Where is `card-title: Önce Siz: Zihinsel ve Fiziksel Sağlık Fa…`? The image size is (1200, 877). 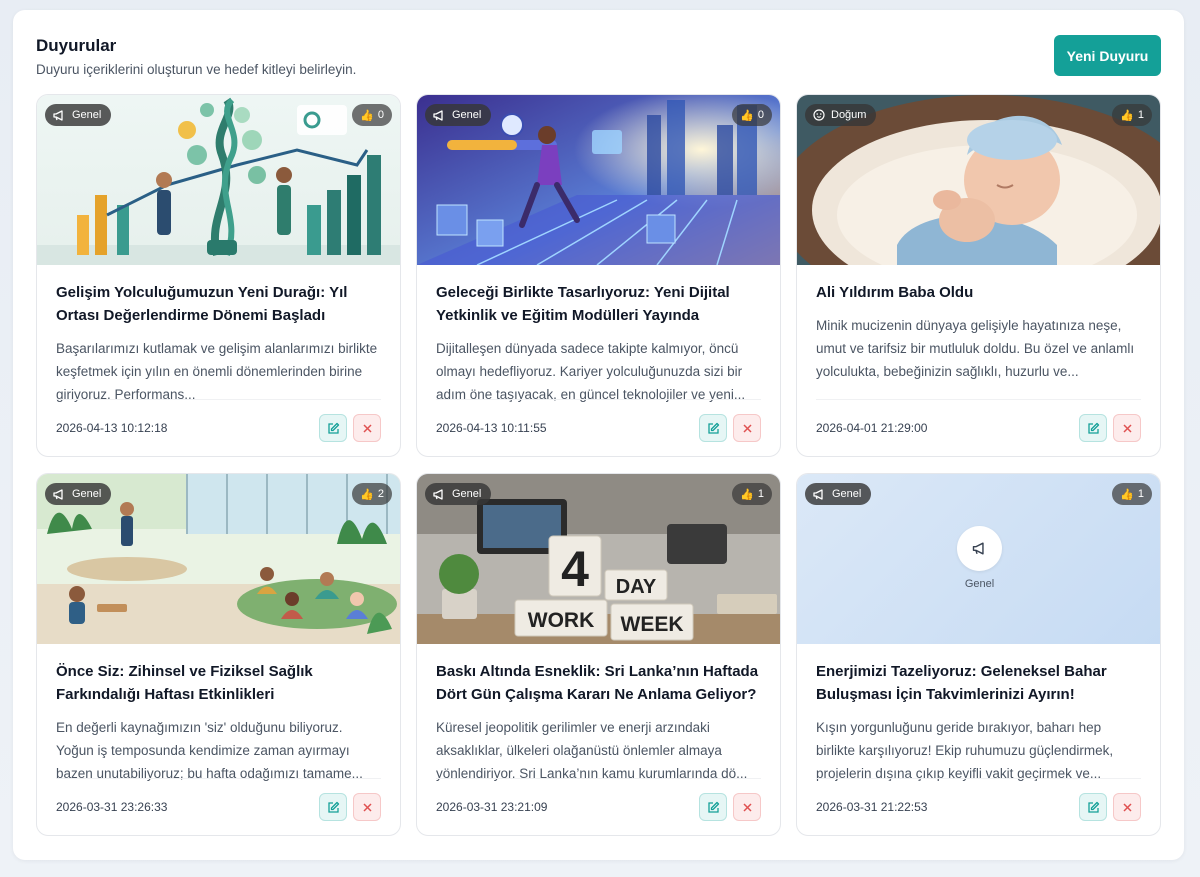
card-title: Önce Siz: Zihinsel ve Fiziksel Sağlık Fa… is located at coordinates (219, 683).